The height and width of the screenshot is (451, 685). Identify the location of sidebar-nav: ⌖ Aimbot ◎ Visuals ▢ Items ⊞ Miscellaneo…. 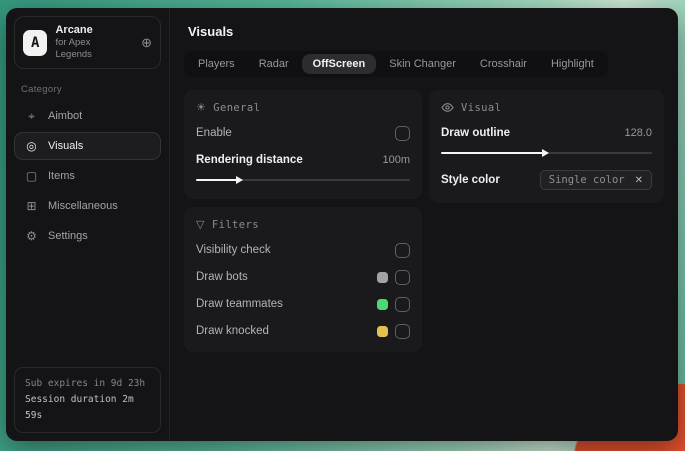
(87, 176).